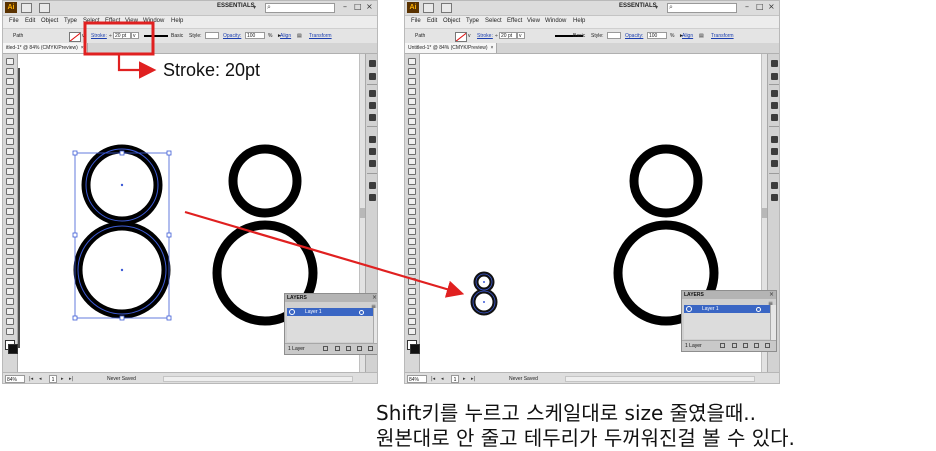 The width and height of the screenshot is (936, 451). Describe the element at coordinates (119, 38) in the screenshot. I see `stroke-highlight-box` at that location.